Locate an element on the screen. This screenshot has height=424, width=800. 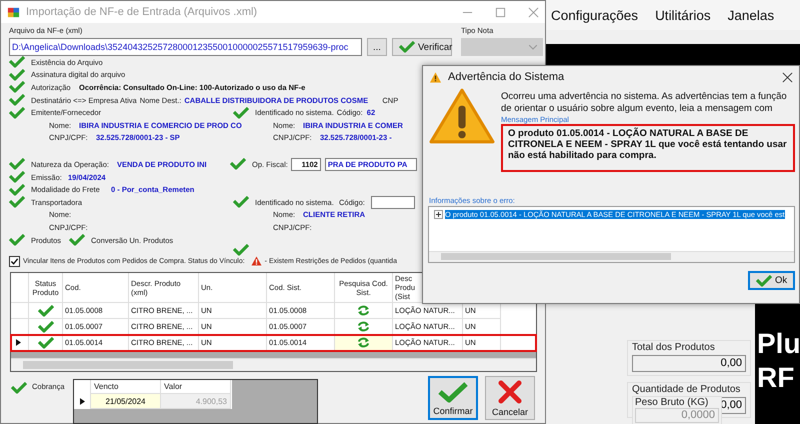
cancel-button: Cancelar is located at coordinates (510, 398).